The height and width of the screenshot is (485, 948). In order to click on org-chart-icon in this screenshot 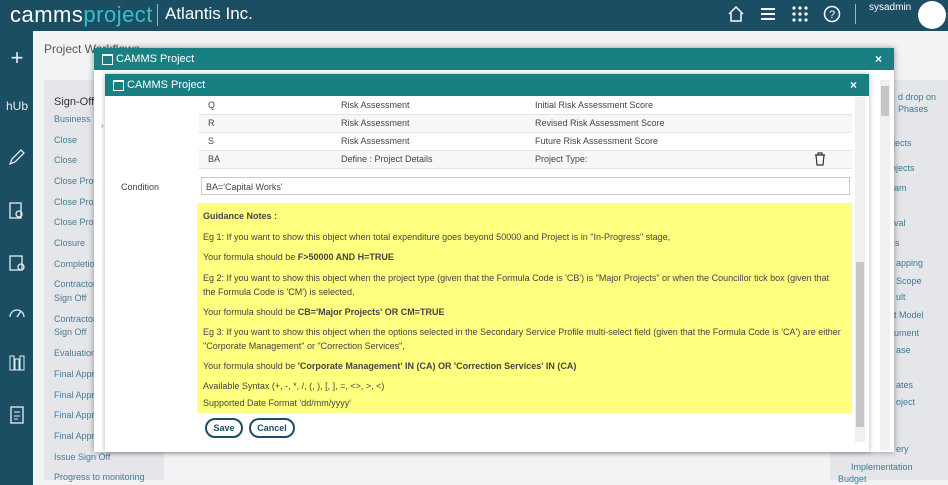, I will do `click(17, 364)`.